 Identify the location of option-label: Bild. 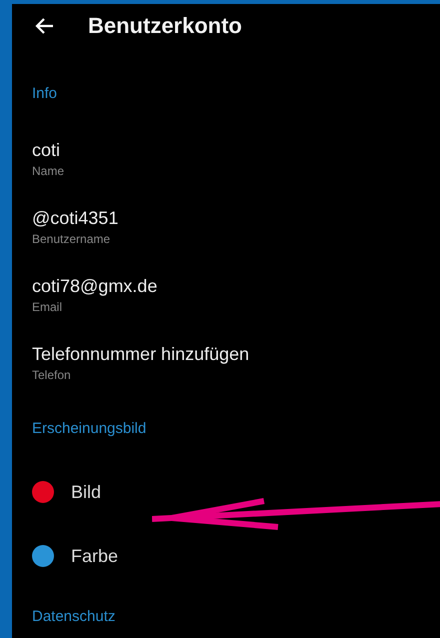
(86, 492).